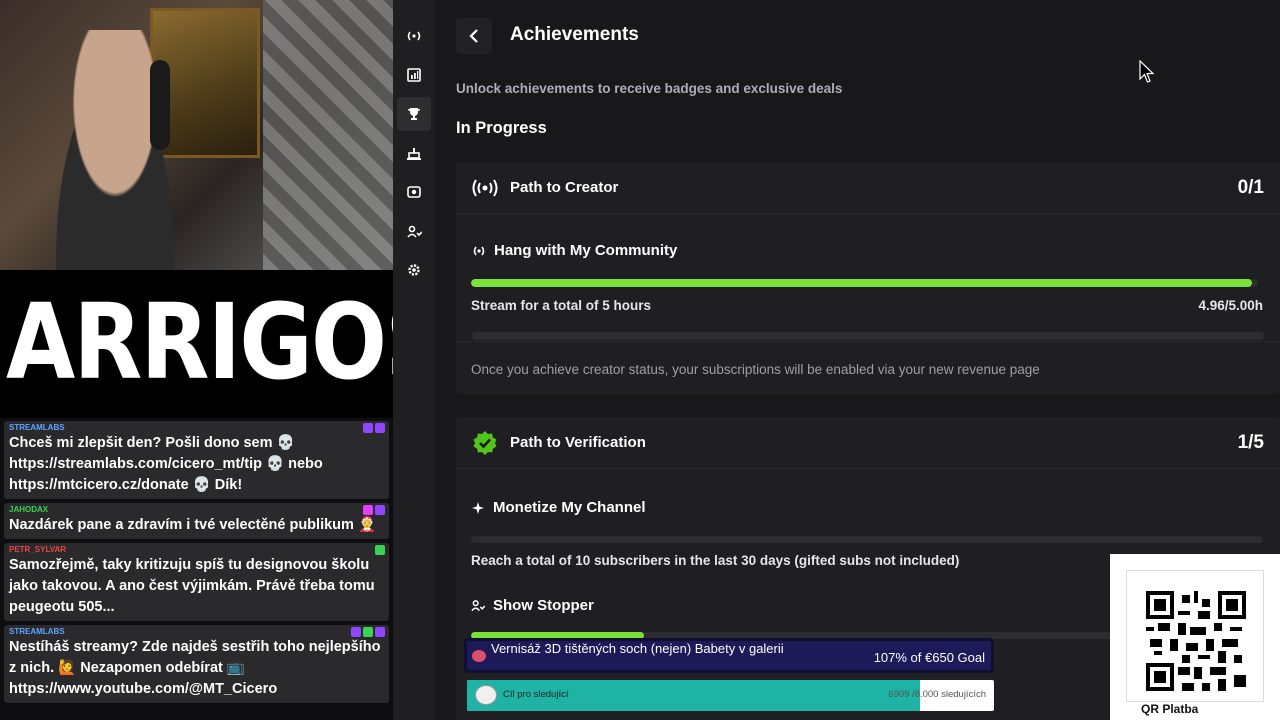  What do you see at coordinates (414, 153) in the screenshot?
I see `cake-icon` at bounding box center [414, 153].